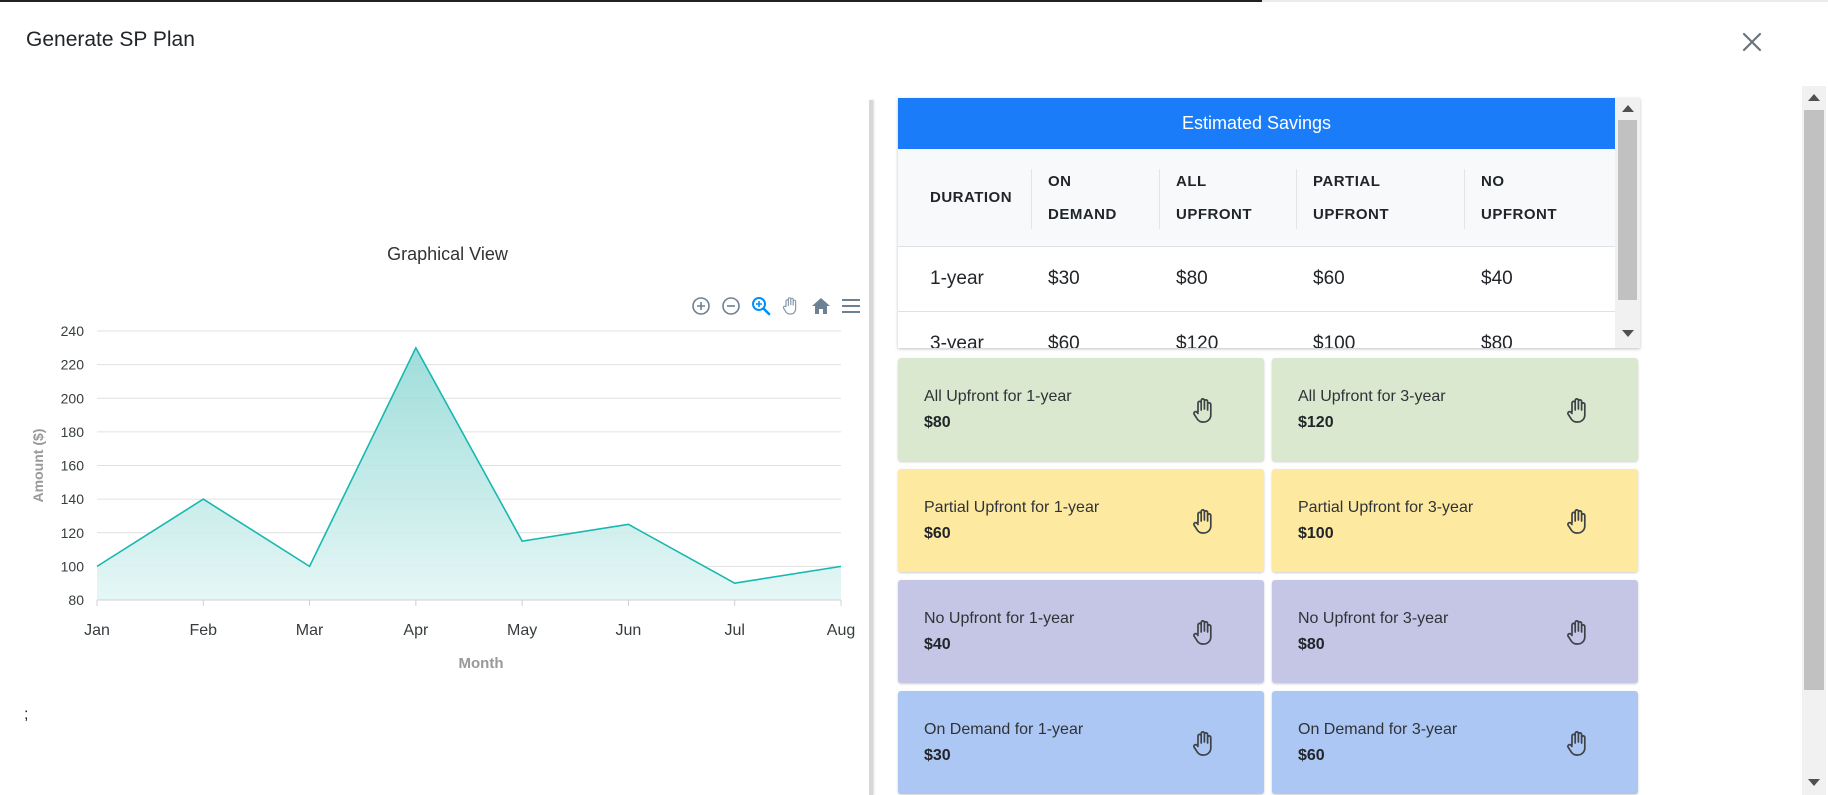  I want to click on column-header-line: ALL, so click(1191, 181).